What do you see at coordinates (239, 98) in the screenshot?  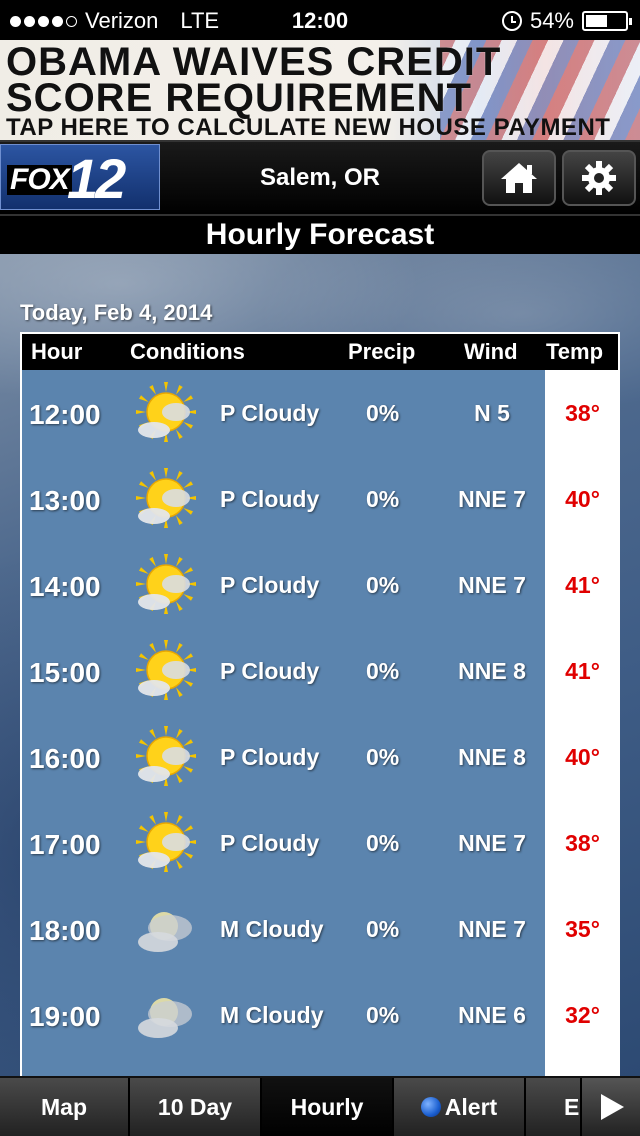 I see `ad-headline-line2: SCORE REQUIREMENT` at bounding box center [239, 98].